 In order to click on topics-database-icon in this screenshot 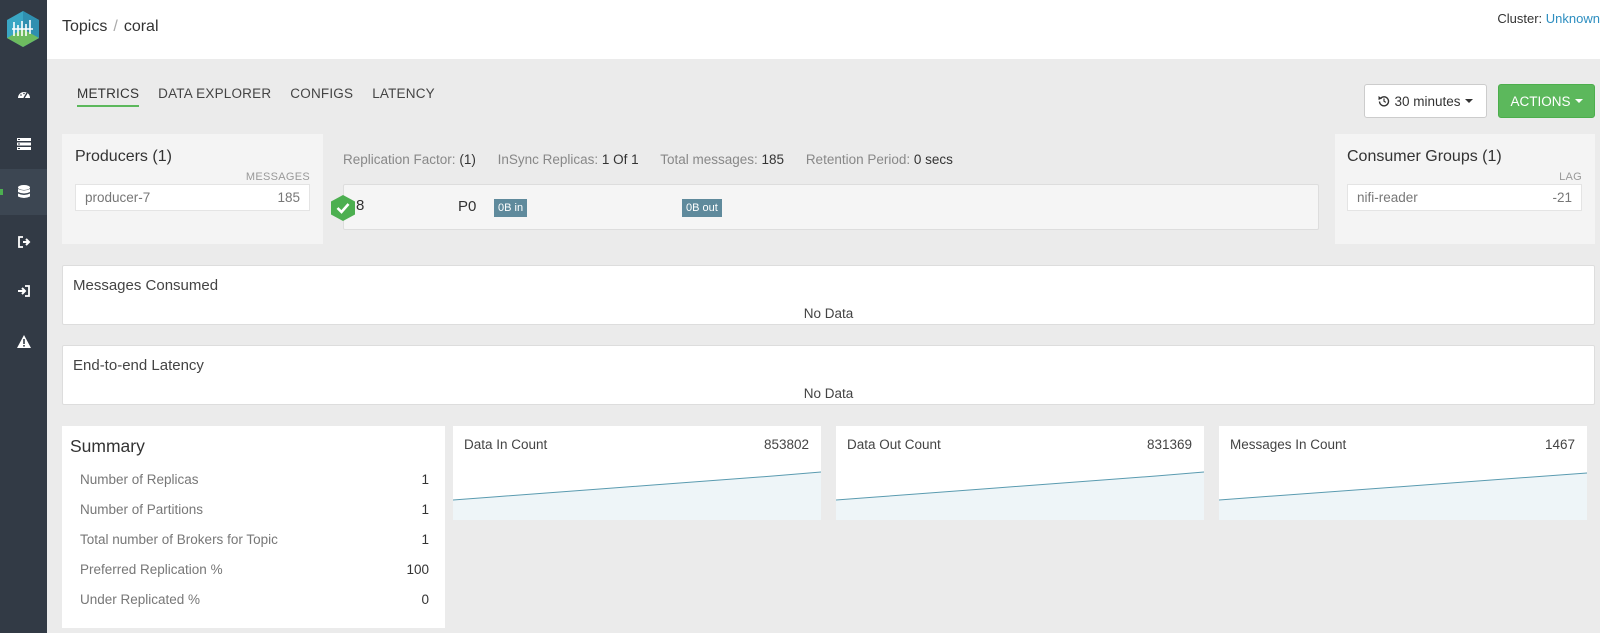, I will do `click(23, 192)`.